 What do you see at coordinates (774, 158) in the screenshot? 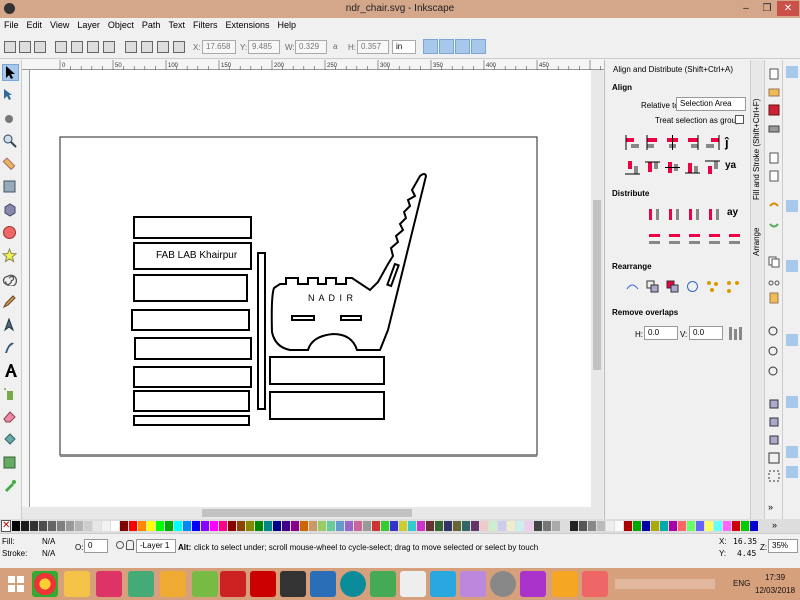
I see `import-icon` at bounding box center [774, 158].